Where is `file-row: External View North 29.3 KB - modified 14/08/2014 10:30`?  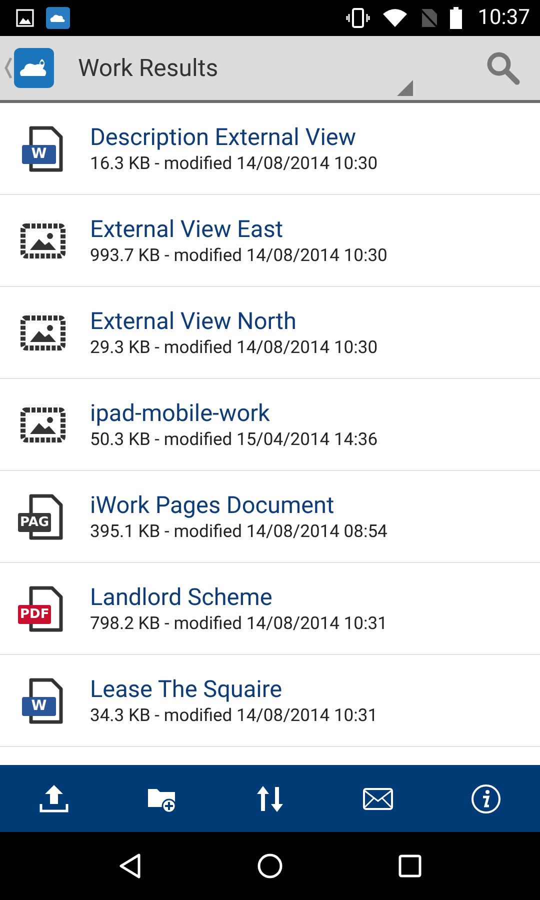
file-row: External View North 29.3 KB - modified 14/08/2014 10:30 is located at coordinates (270, 333).